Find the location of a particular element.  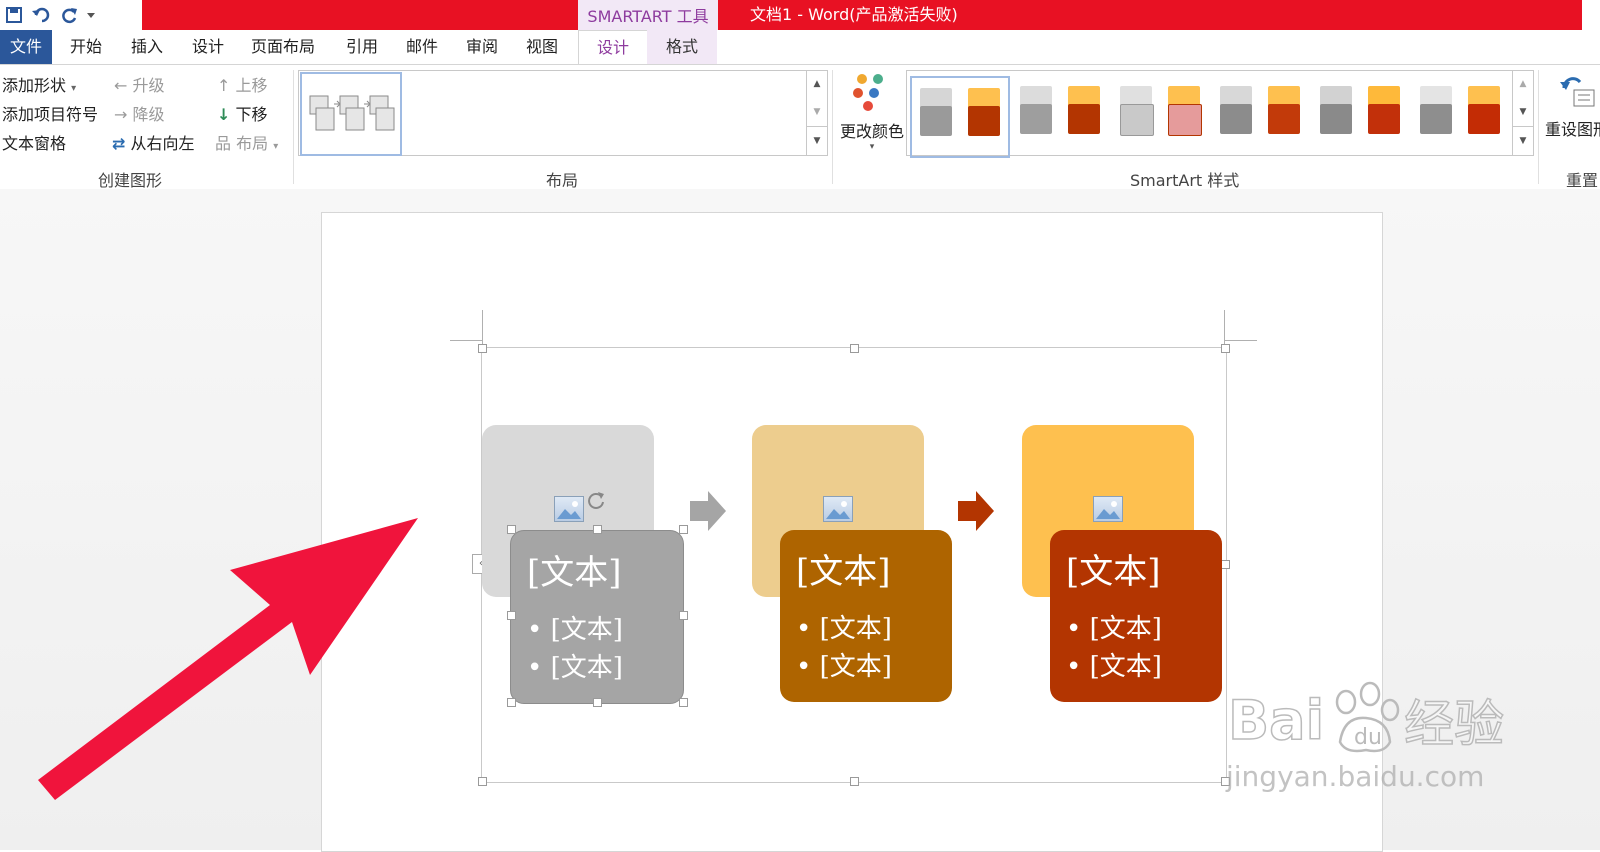

paw-icon: du is located at coordinates (1364, 720).